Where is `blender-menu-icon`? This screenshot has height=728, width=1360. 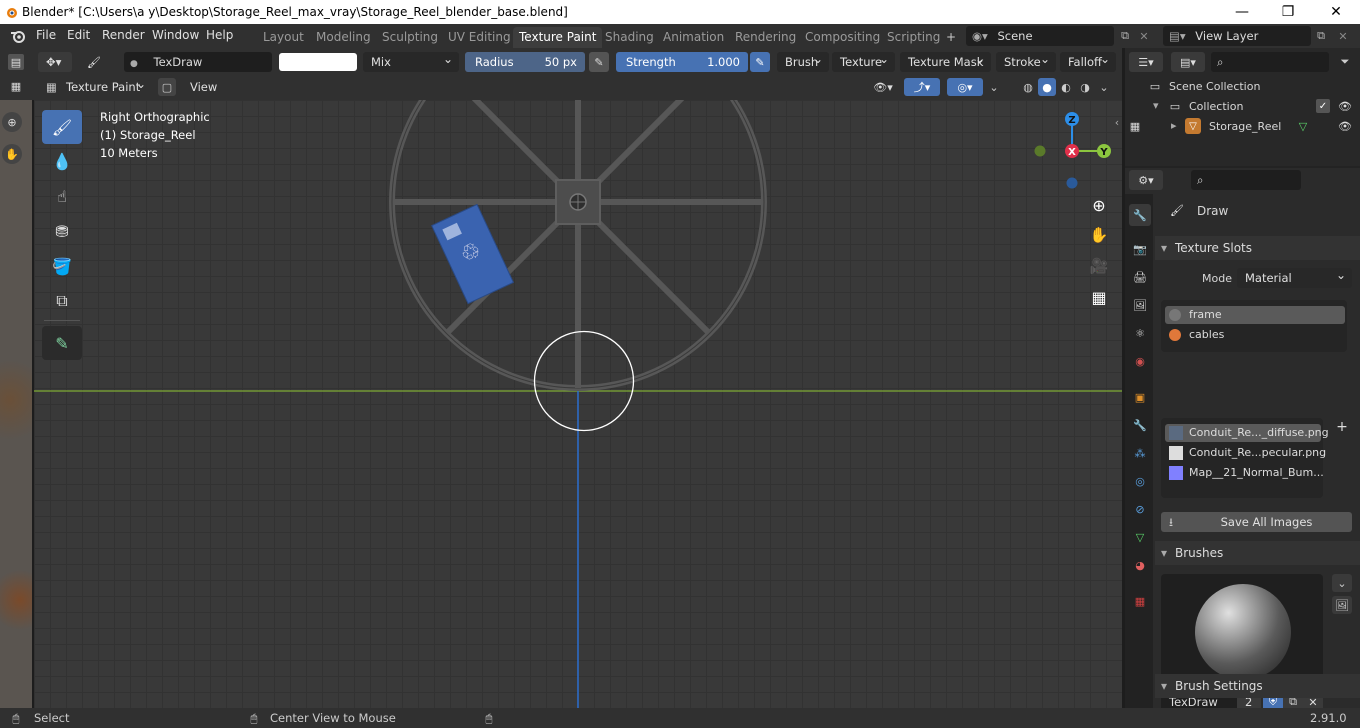 blender-menu-icon is located at coordinates (18, 36).